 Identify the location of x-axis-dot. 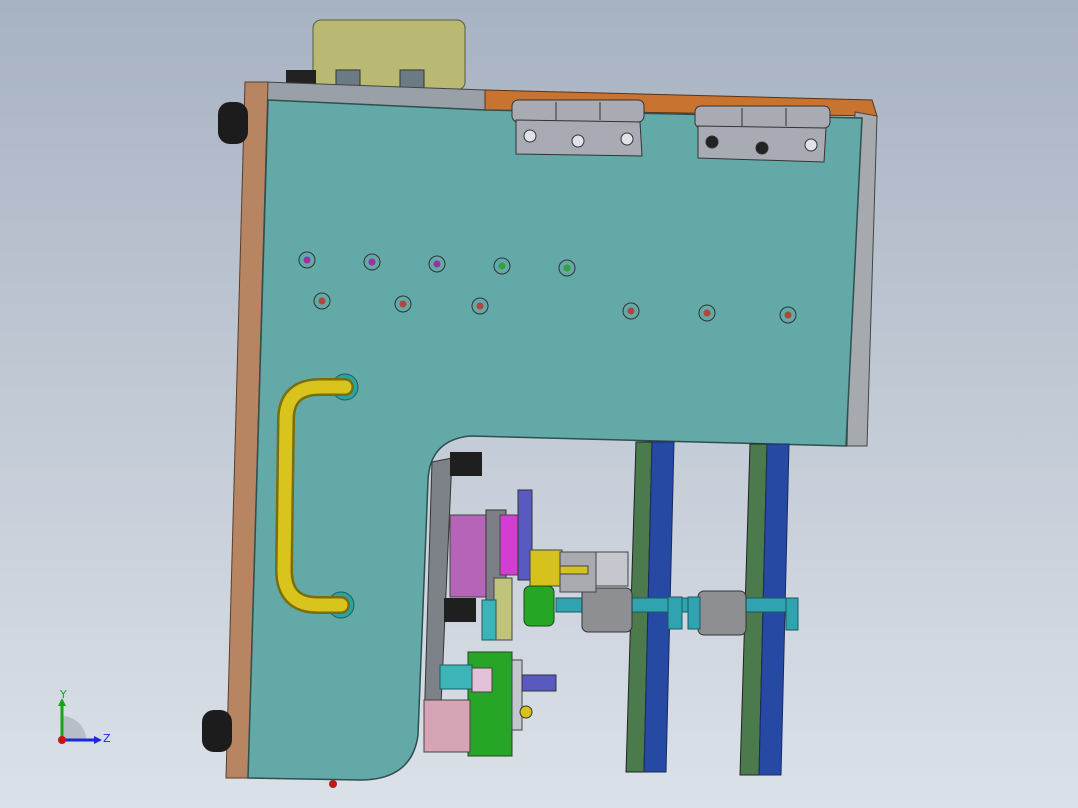
(62, 740).